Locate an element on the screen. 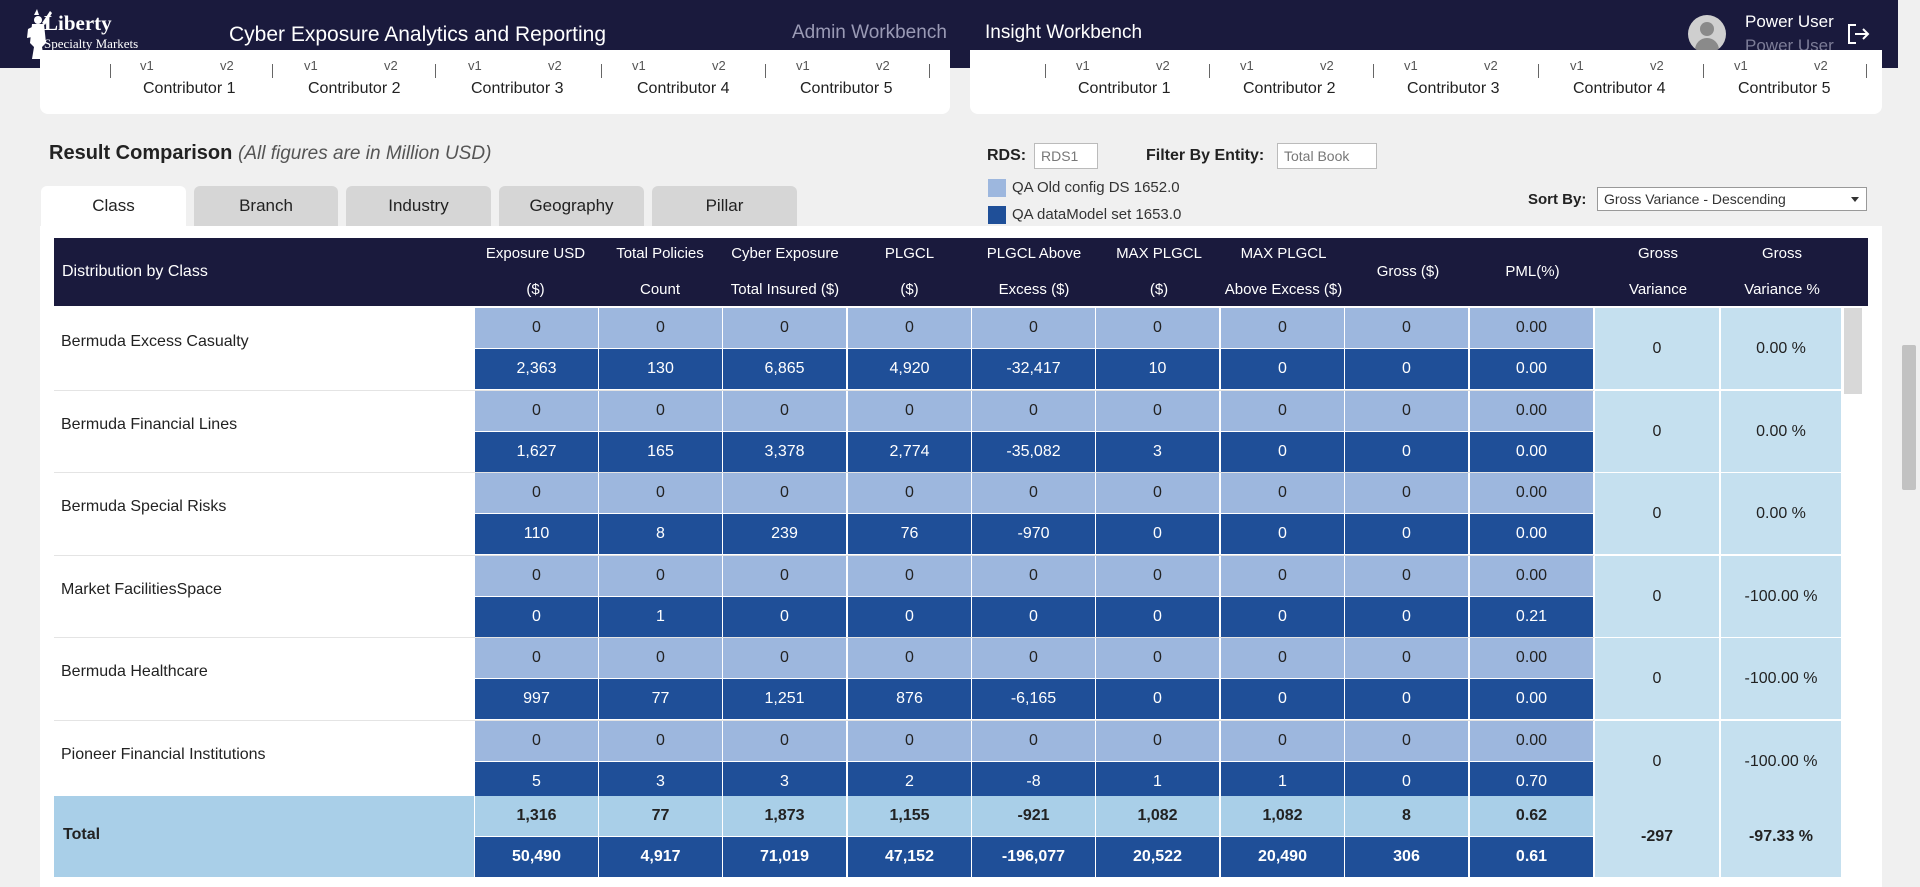 This screenshot has width=1920, height=887. table-cell: -196,077 is located at coordinates (1033, 857).